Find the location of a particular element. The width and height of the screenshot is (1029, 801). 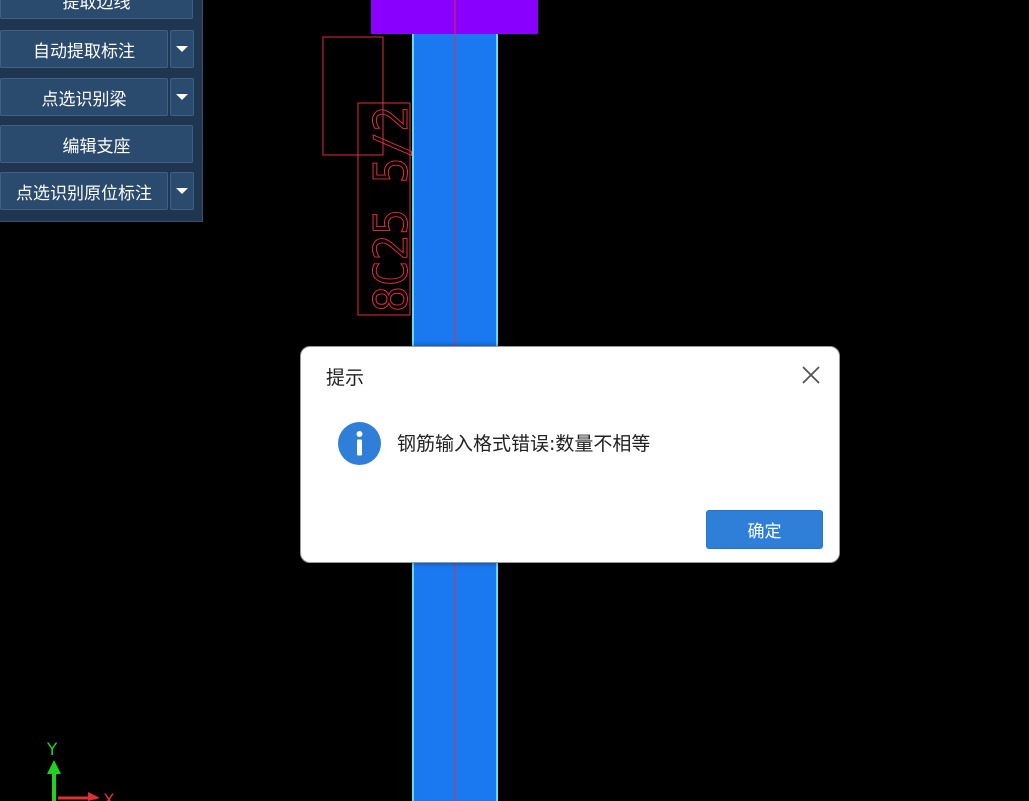

prompt-dialog: 提示 钢筋输入格式错误:数量不相等 确定 is located at coordinates (570, 454).